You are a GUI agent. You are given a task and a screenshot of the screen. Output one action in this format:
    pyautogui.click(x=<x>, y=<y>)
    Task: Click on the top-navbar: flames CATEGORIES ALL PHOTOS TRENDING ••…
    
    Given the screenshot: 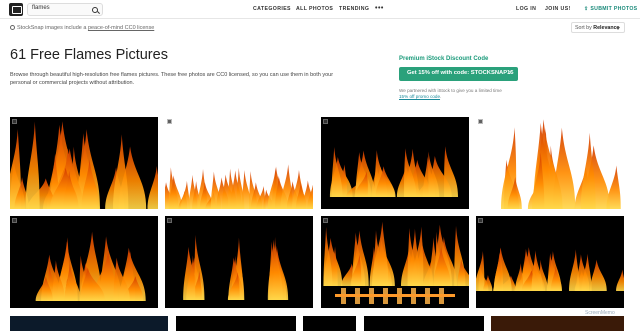 What is the action you would take?
    pyautogui.click(x=320, y=9)
    